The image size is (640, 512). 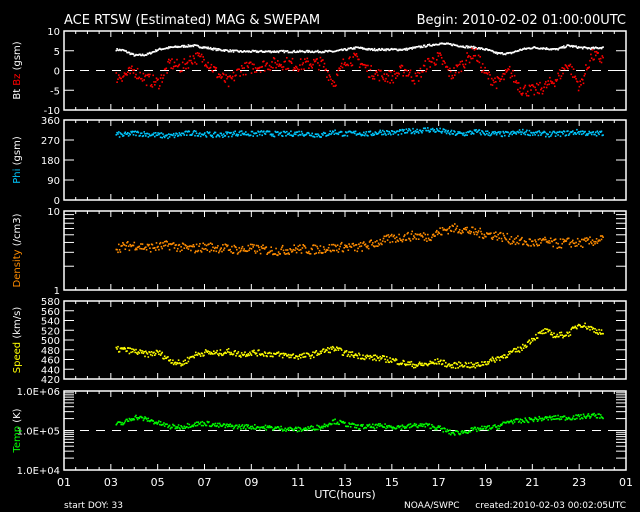 I want to click on chart-title: ACE RTSW (Estimated) MAG & SWEPAM, so click(x=192, y=20).